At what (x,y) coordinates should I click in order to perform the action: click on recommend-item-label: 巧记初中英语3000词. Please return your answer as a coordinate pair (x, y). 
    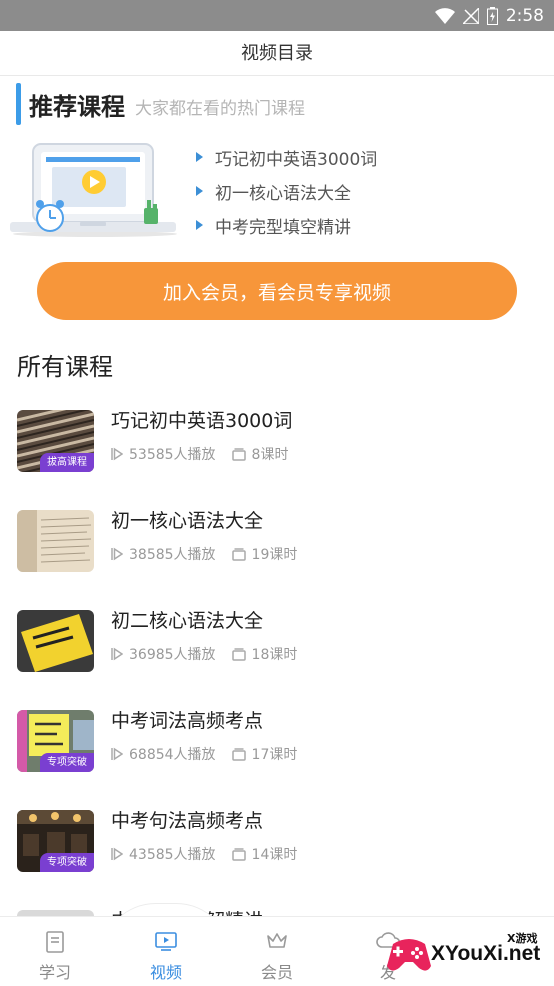
    Looking at the image, I should click on (296, 159).